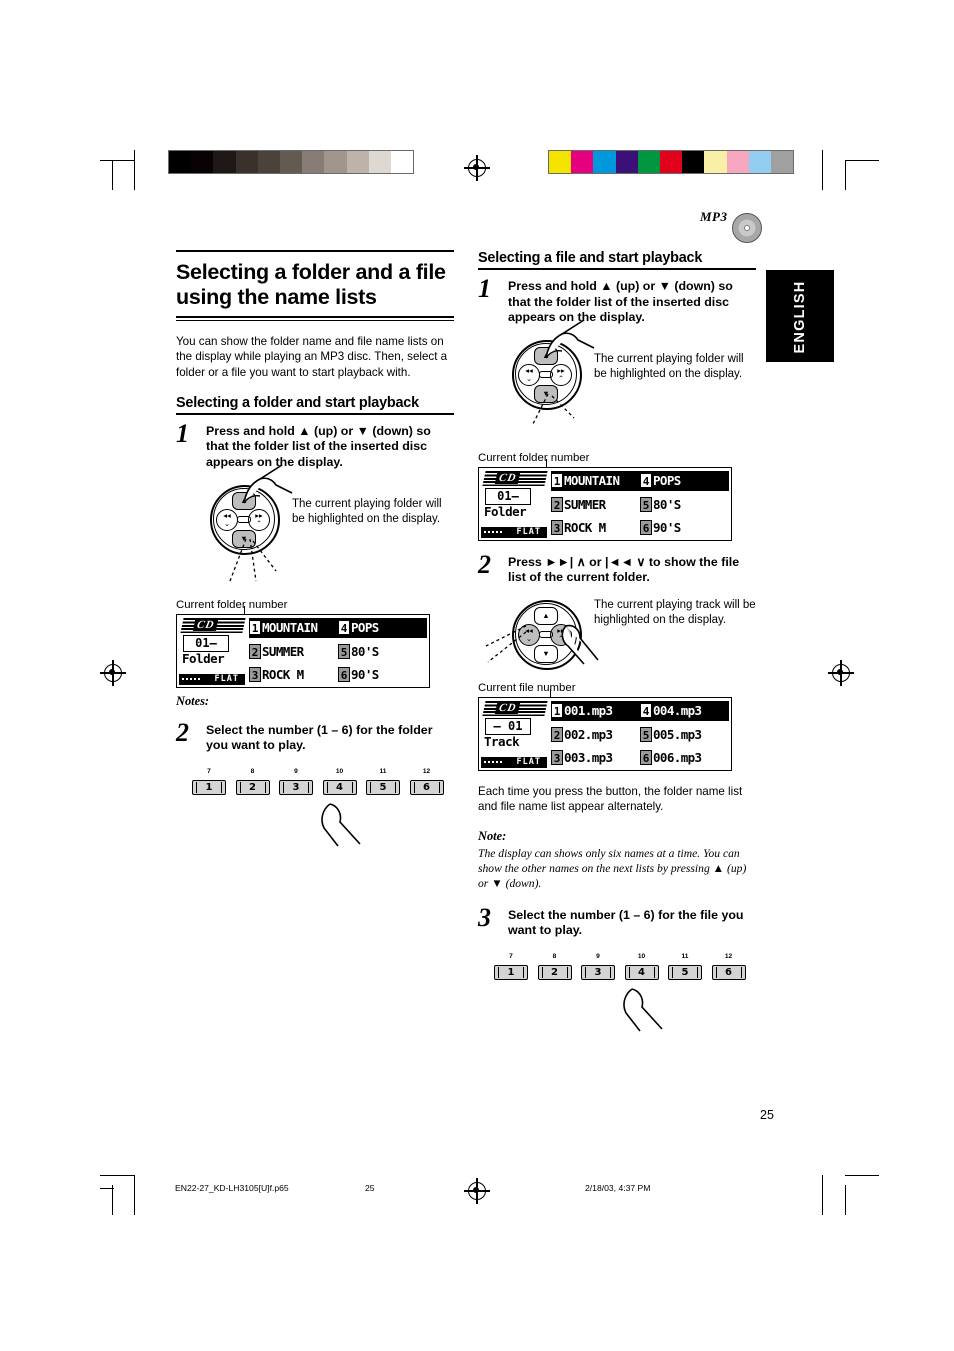  I want to click on lcd-list-item: 6 006.mp3, so click(684, 758).